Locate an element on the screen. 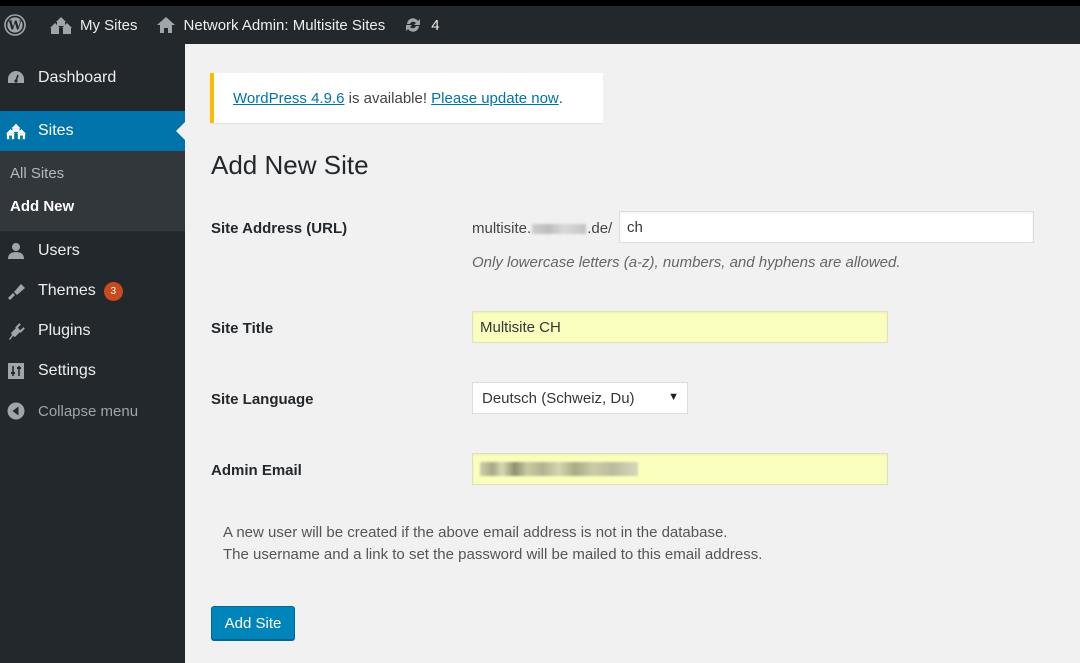 This screenshot has height=663, width=1080. redacted-domain is located at coordinates (559, 228).